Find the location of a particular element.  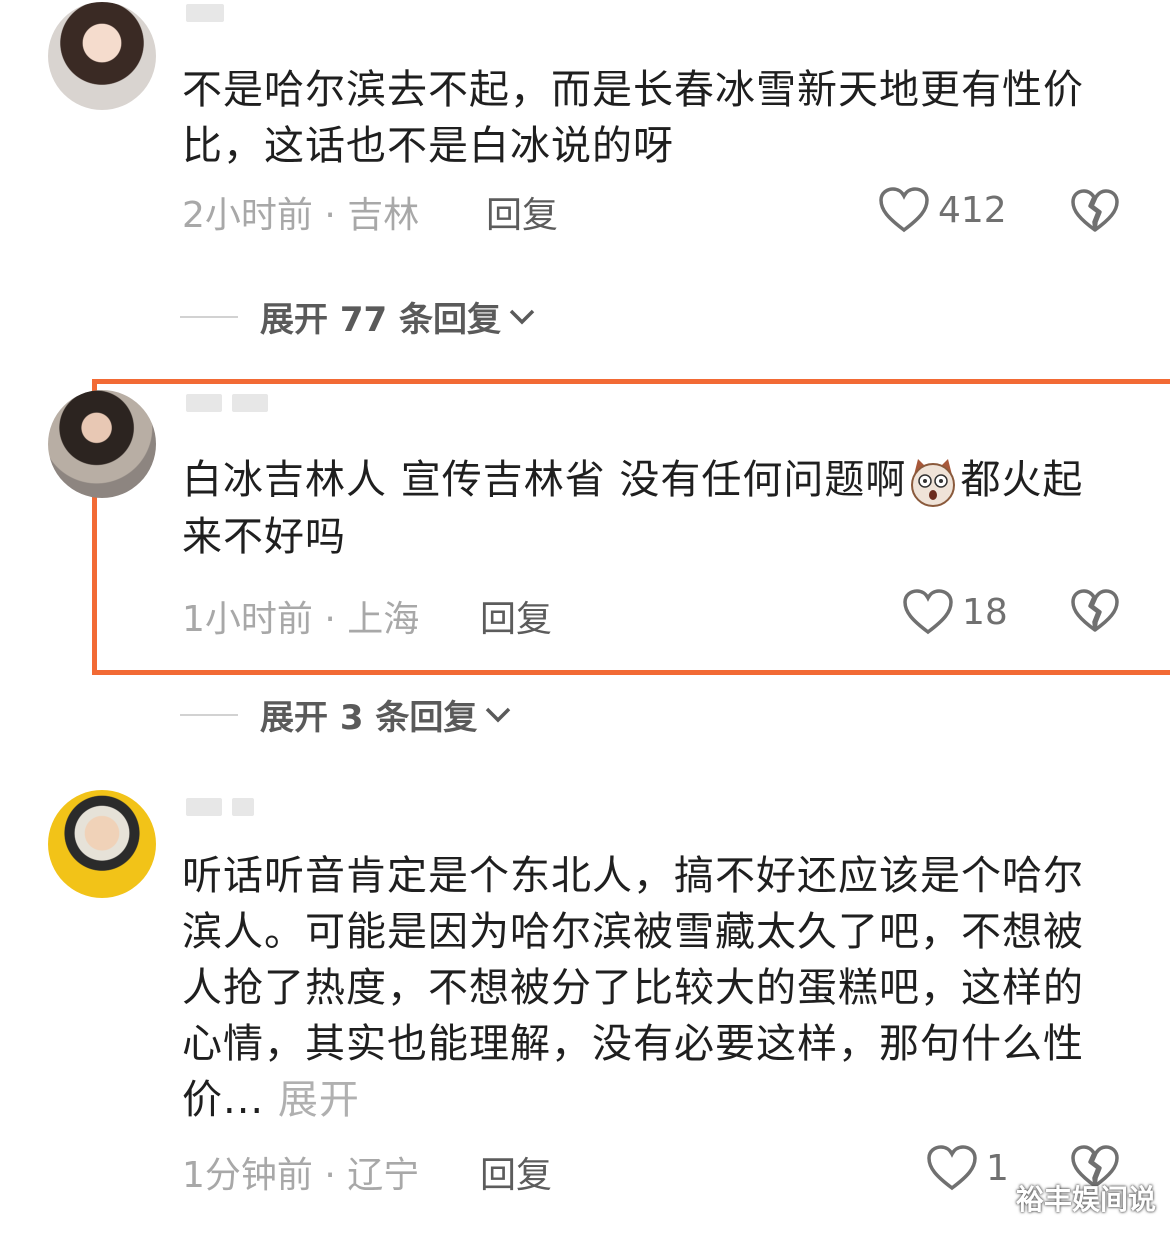

comment-meta: 2小时前 · 吉林 is located at coordinates (301, 215).